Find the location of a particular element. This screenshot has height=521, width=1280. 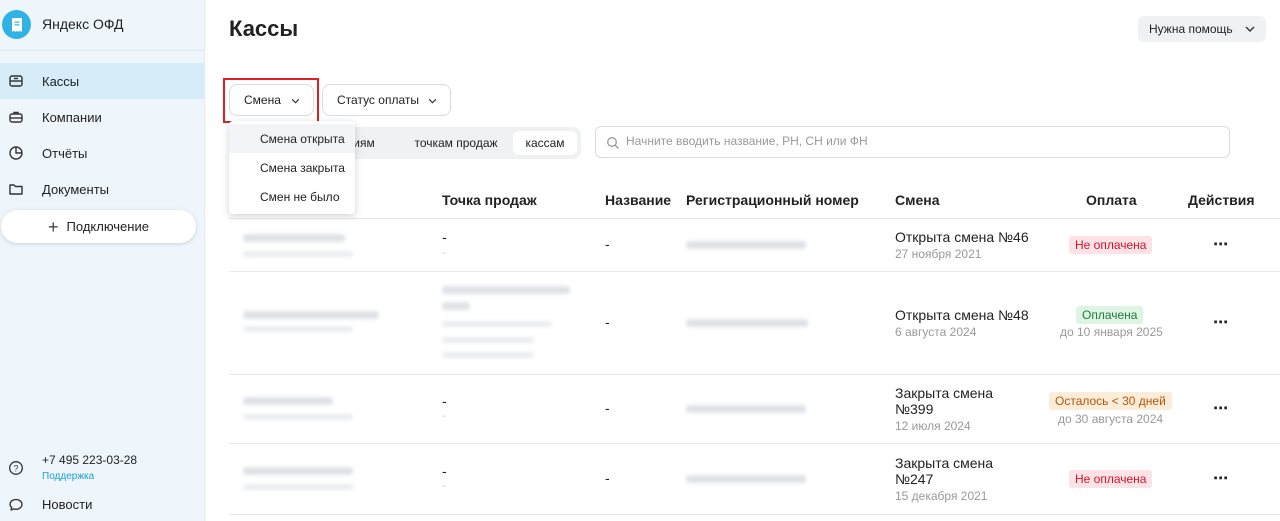

receipt-logo-icon is located at coordinates (16, 24).